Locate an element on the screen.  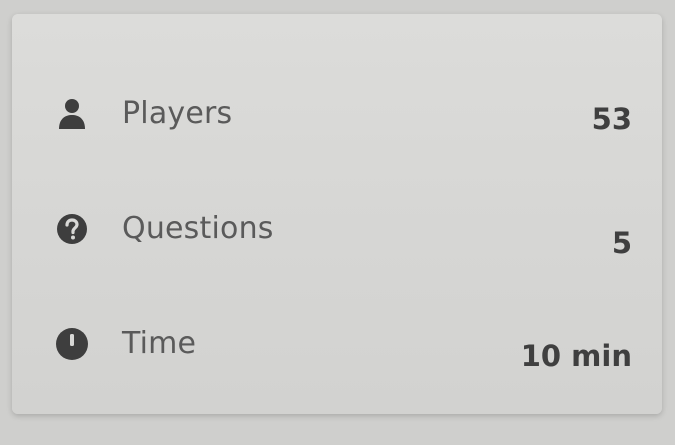
clock-icon is located at coordinates (72, 344).